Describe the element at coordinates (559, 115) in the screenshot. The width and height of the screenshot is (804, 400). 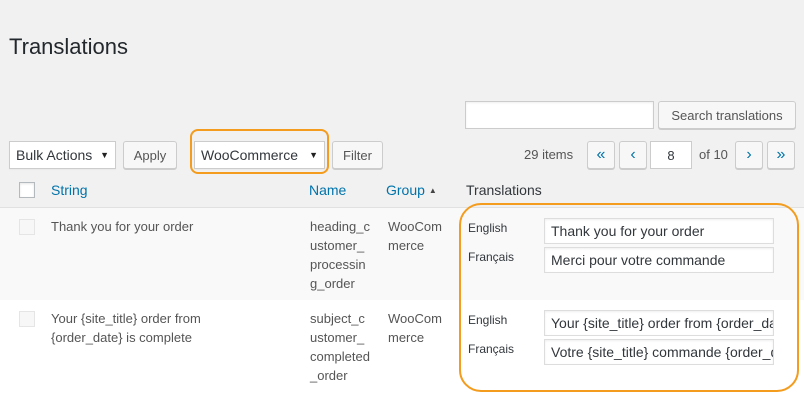
I see `search-input` at that location.